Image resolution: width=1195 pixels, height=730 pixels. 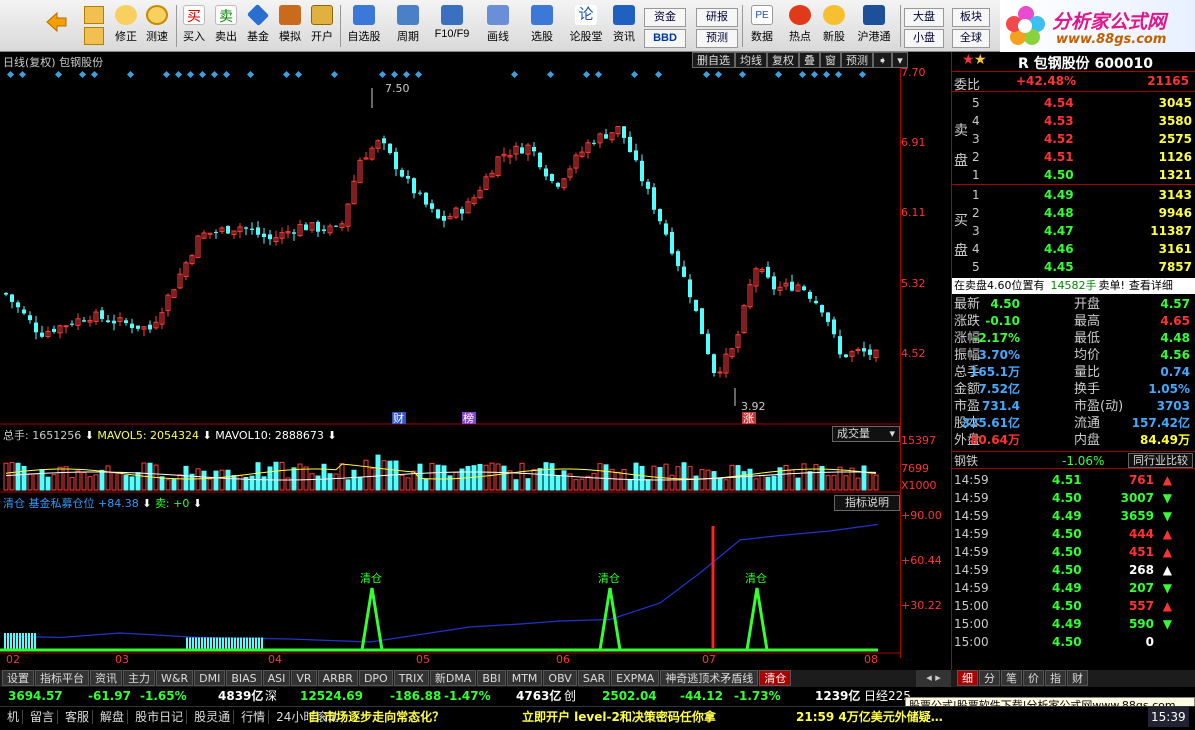 What do you see at coordinates (560, 678) in the screenshot?
I see `indicator-tab: OBV` at bounding box center [560, 678].